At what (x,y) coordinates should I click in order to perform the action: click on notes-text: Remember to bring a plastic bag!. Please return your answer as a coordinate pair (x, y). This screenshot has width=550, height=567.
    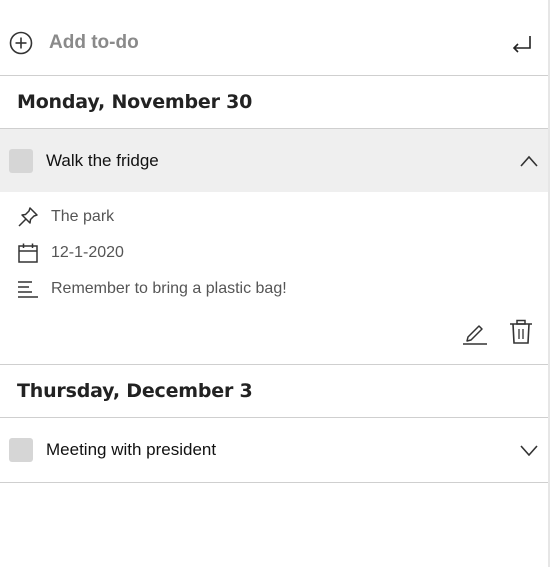
    Looking at the image, I should click on (169, 288).